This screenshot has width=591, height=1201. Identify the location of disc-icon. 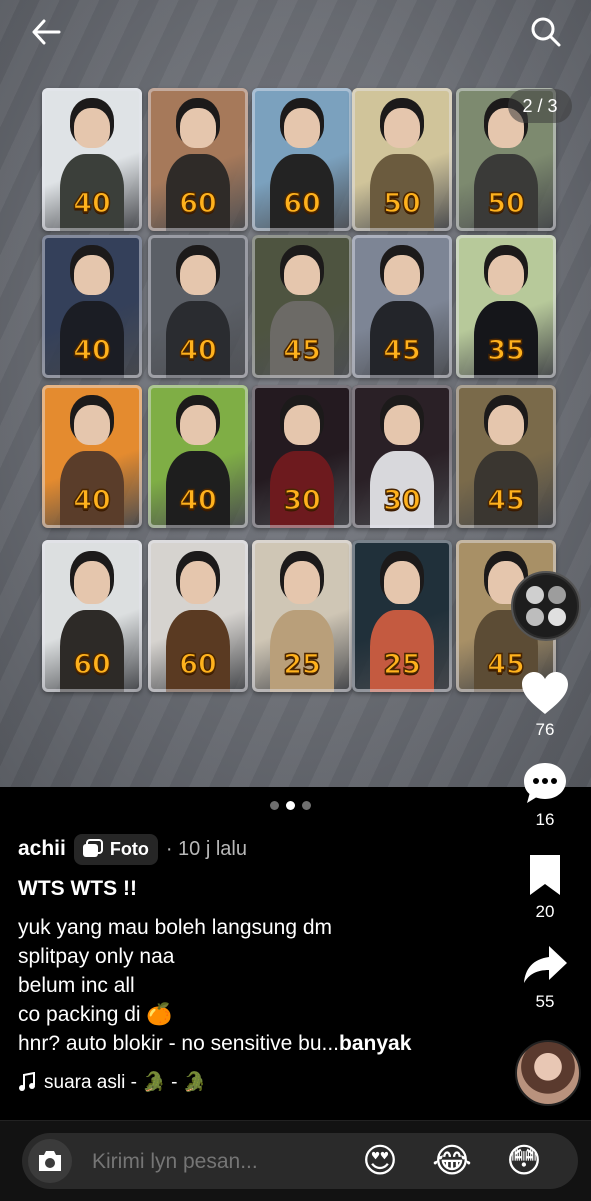
(546, 606).